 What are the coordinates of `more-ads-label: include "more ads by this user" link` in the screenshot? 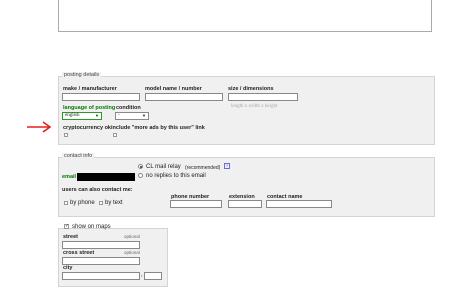 It's located at (158, 128).